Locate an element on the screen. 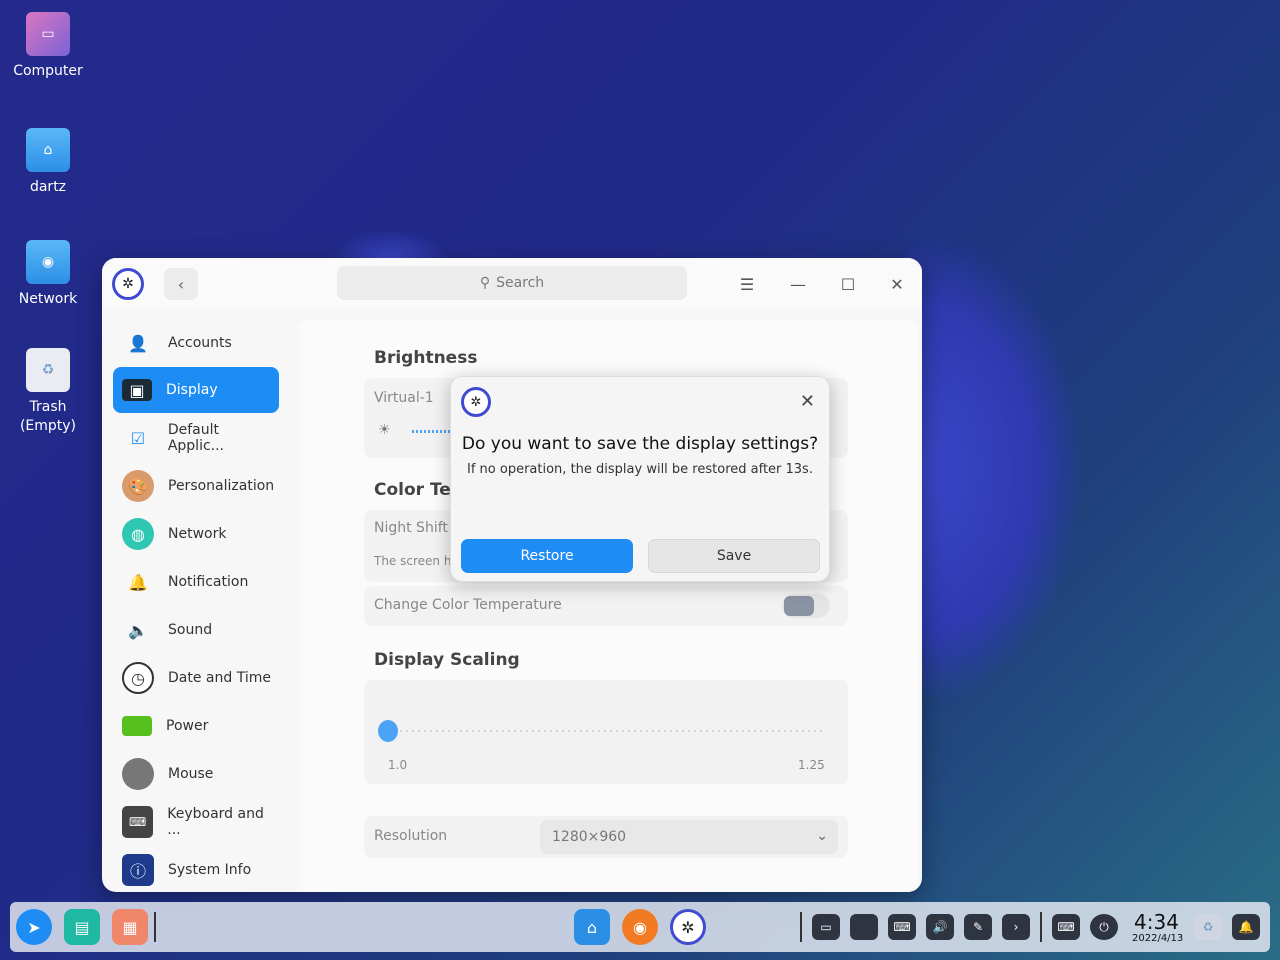 The image size is (1280, 960). desktop-icon-home: ⌂ dartz is located at coordinates (48, 162).